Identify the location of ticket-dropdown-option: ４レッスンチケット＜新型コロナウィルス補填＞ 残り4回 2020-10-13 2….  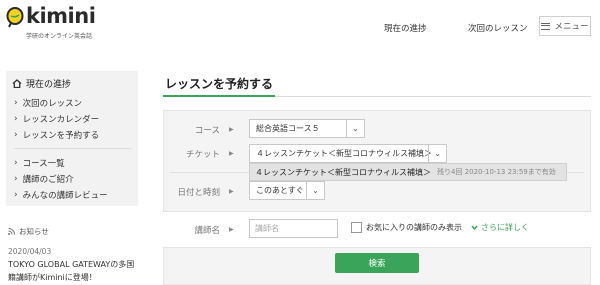
(408, 172).